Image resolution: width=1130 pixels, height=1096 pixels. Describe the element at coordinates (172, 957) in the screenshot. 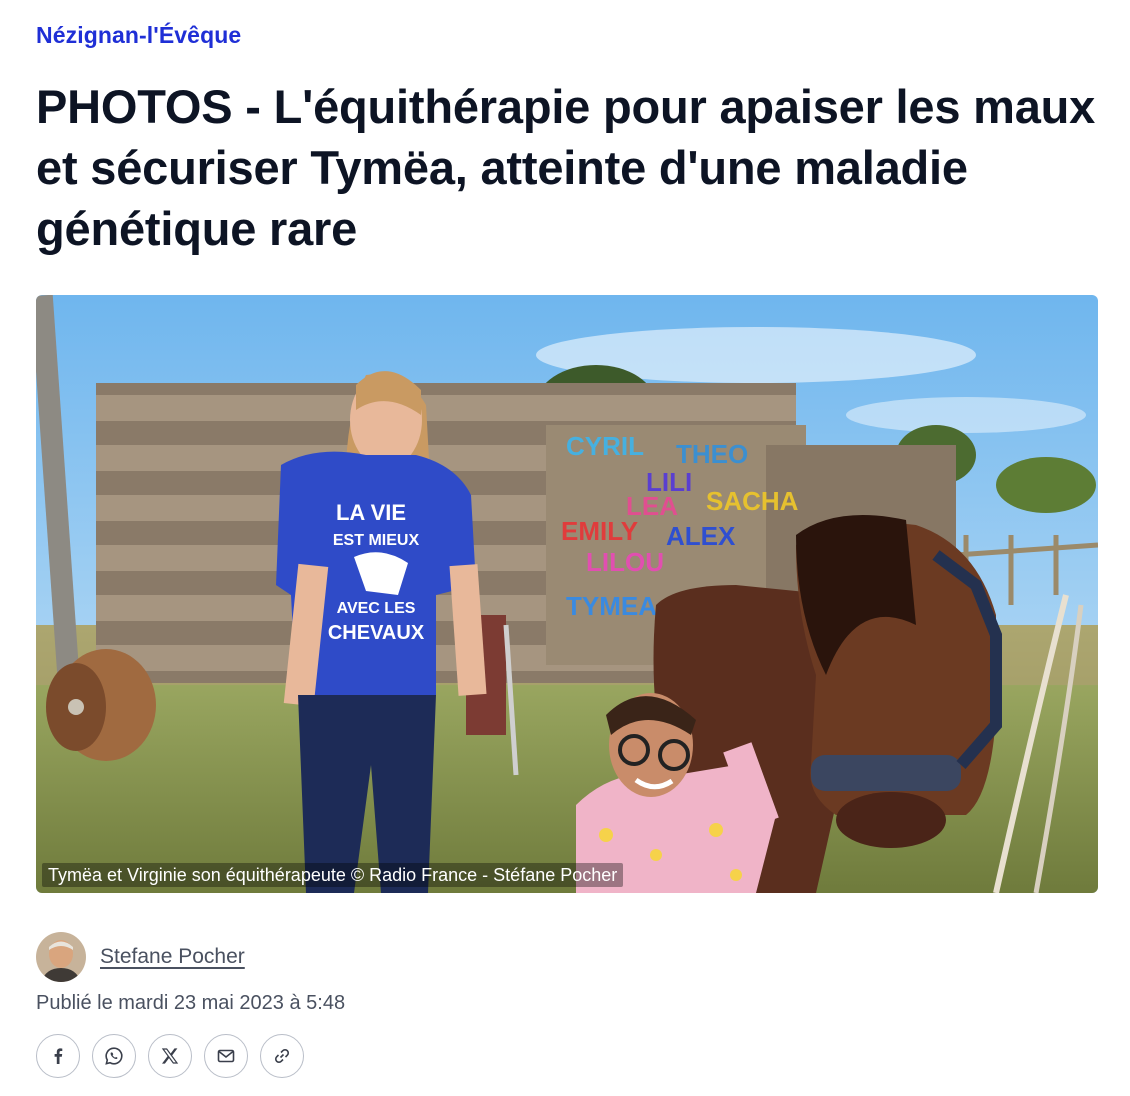

I see `author-name-link: Stefane Pocher` at that location.